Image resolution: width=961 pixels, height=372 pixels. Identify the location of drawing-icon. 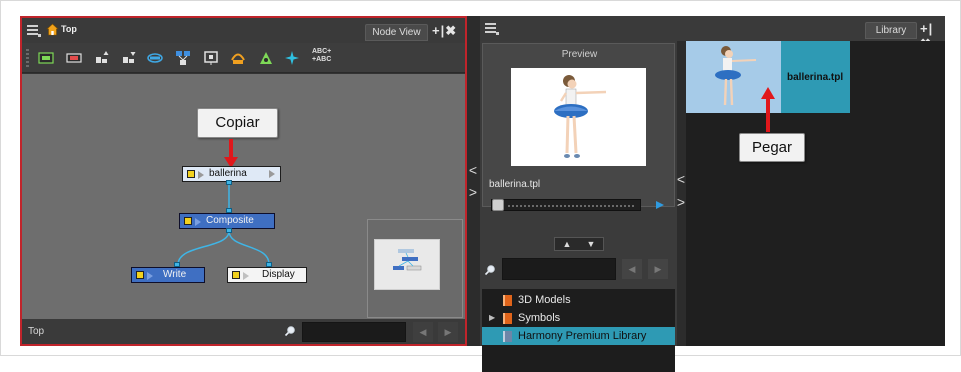
(266, 58).